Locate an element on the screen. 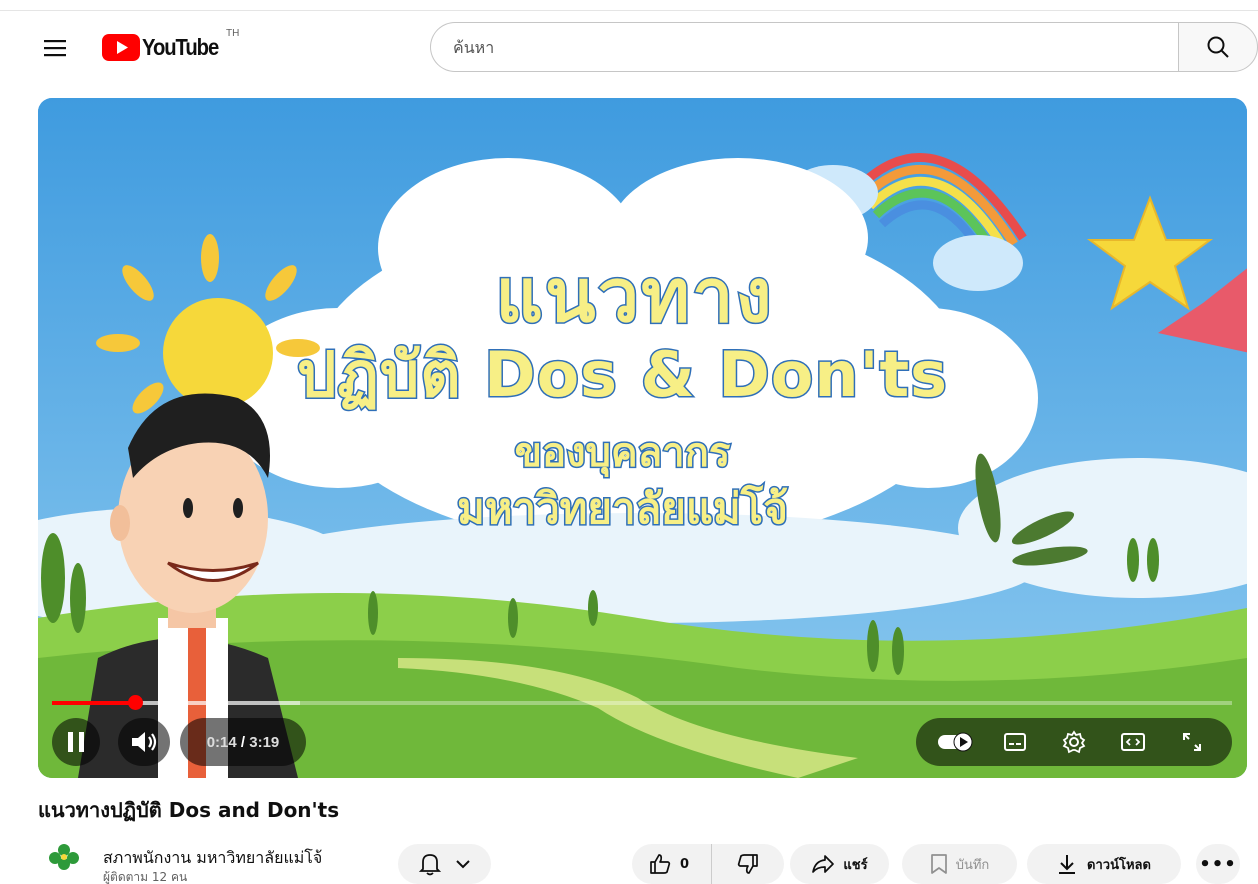 Image resolution: width=1258 pixels, height=884 pixels. header-divider is located at coordinates (629, 10).